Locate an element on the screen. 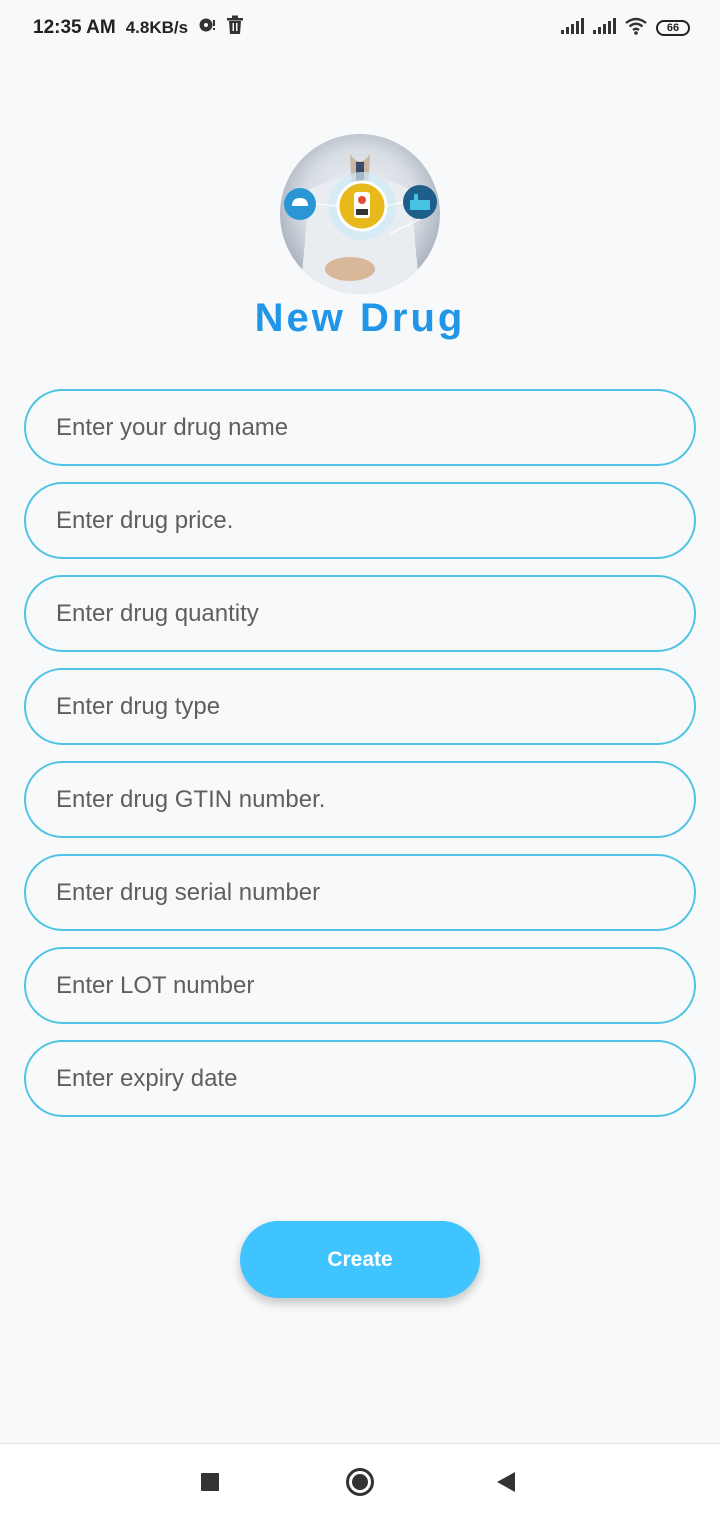  doctor-pharma-avatar is located at coordinates (360, 214).